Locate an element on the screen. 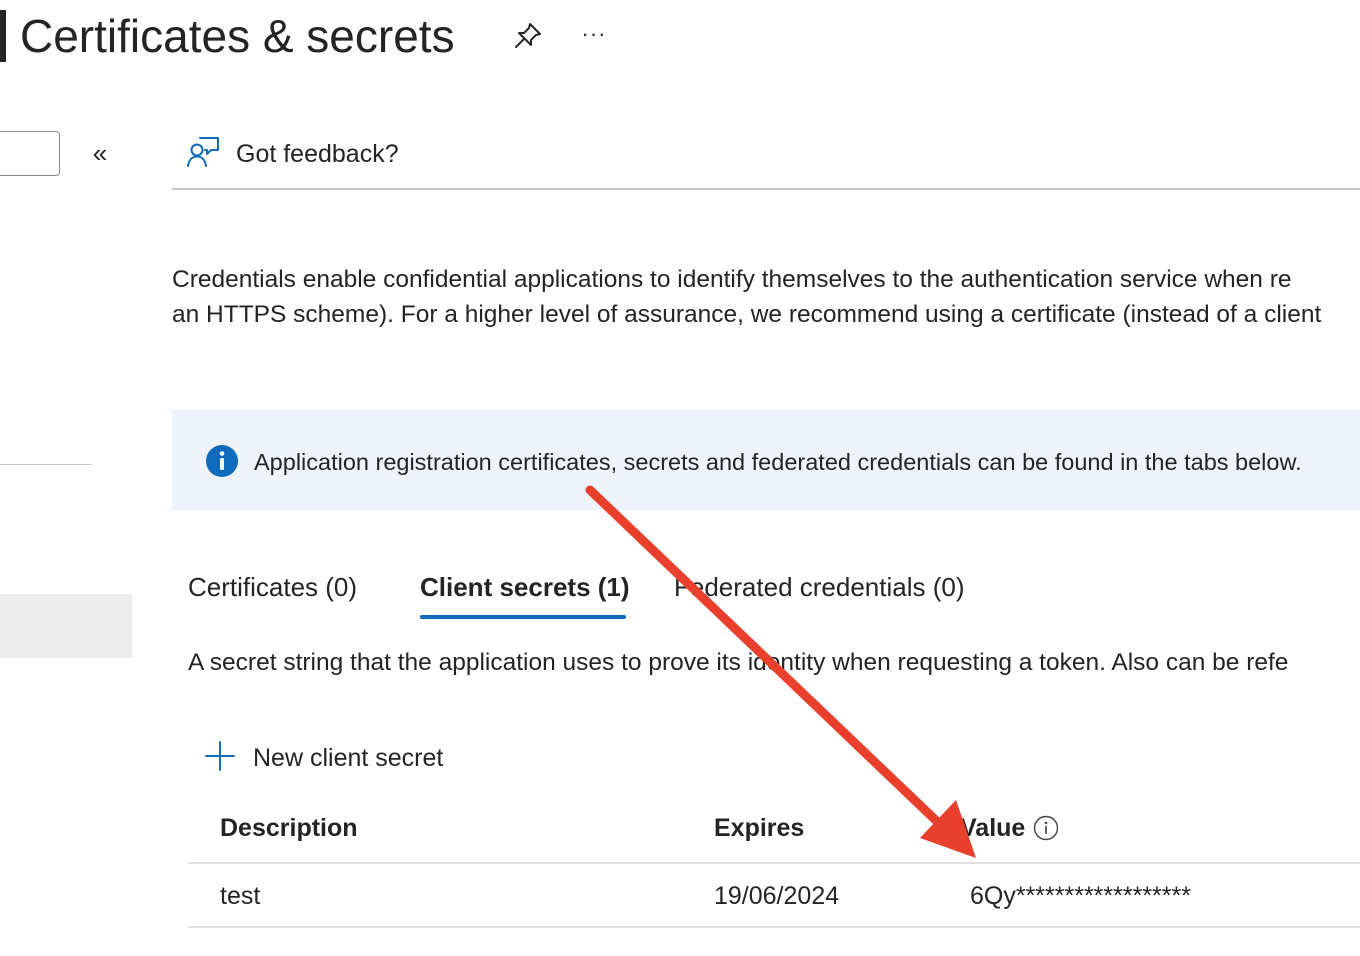  table-row-divider is located at coordinates (774, 927).